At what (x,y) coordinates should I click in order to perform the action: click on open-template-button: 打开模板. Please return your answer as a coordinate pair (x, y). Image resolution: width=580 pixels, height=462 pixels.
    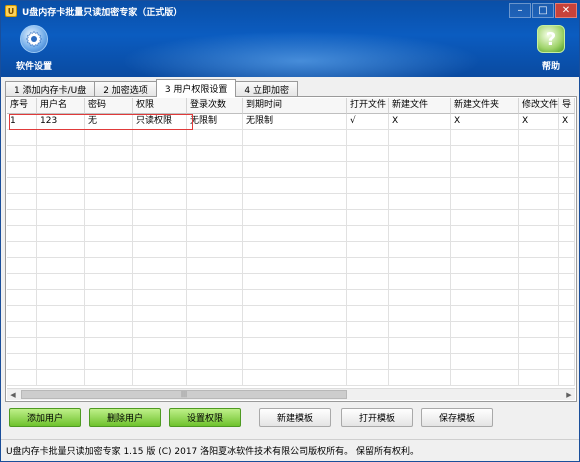
    Looking at the image, I should click on (377, 417).